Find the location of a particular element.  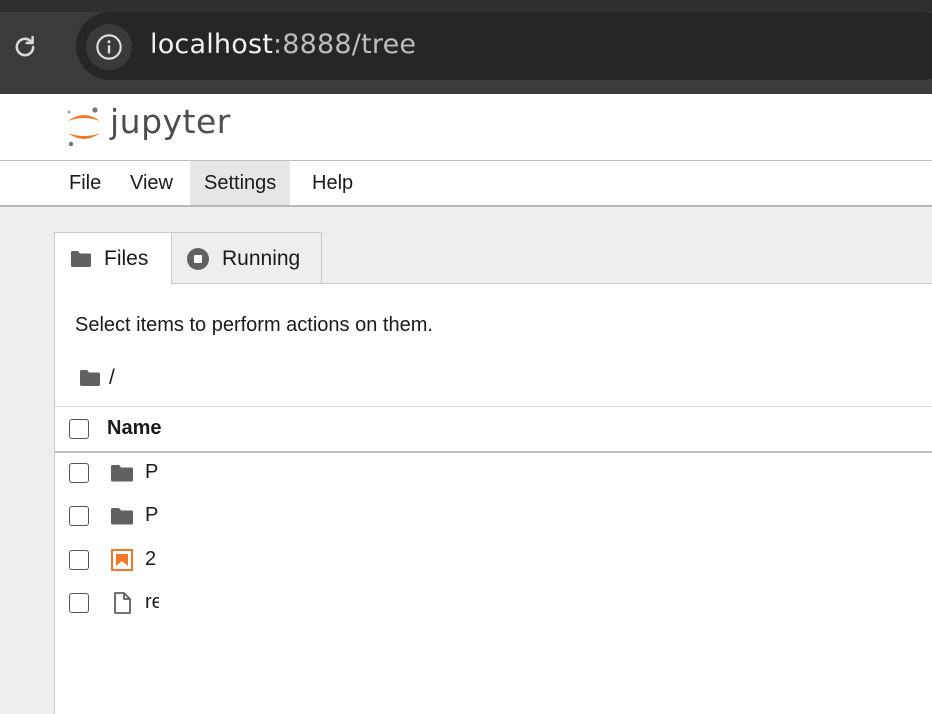

reload-icon is located at coordinates (25, 46).